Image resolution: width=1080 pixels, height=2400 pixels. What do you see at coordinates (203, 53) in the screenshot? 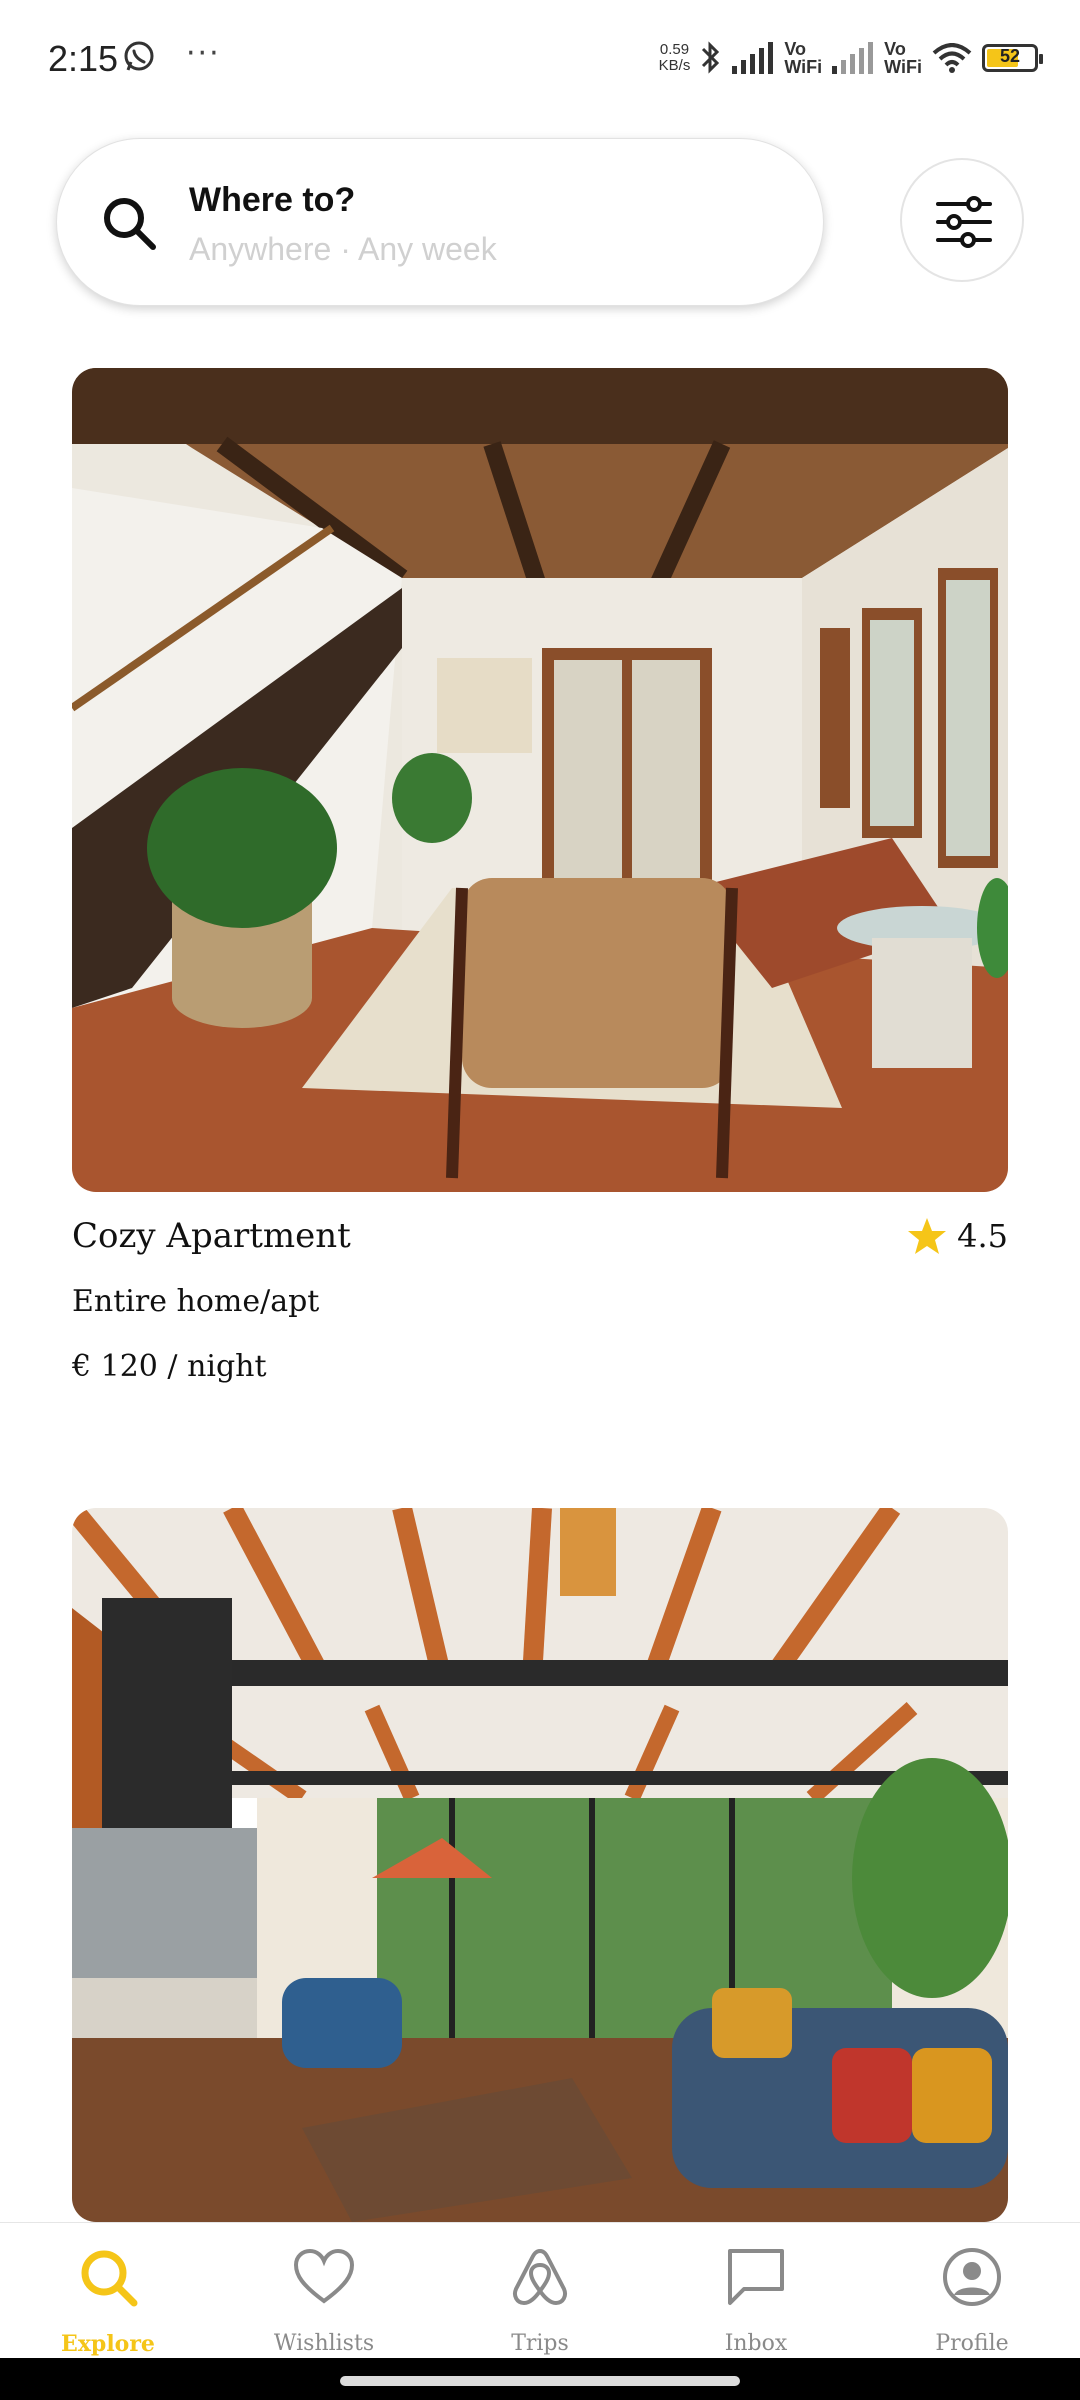
I see `more-notifications: ···` at bounding box center [203, 53].